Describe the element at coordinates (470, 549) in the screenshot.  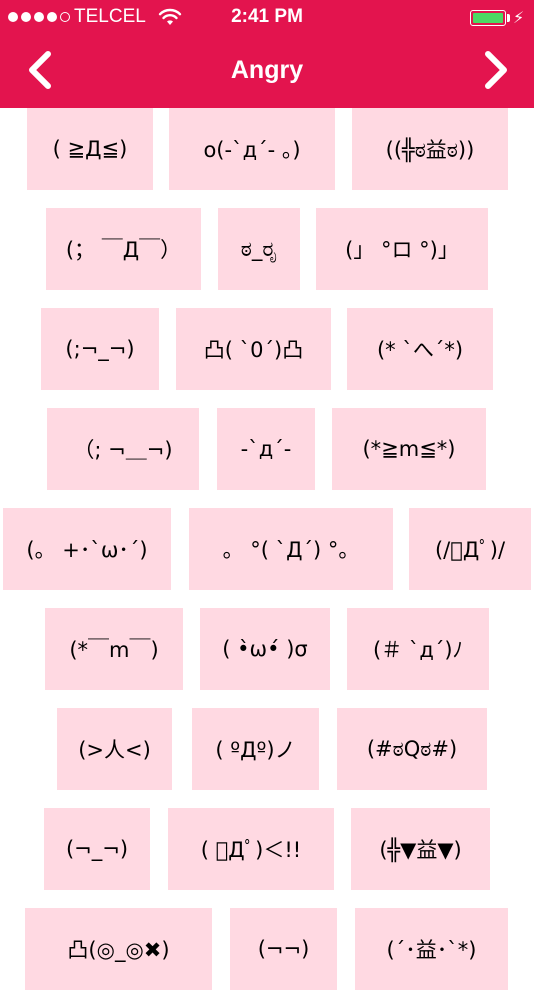
I see `emoticon-tile: (/ﾟДﾟ)/` at that location.